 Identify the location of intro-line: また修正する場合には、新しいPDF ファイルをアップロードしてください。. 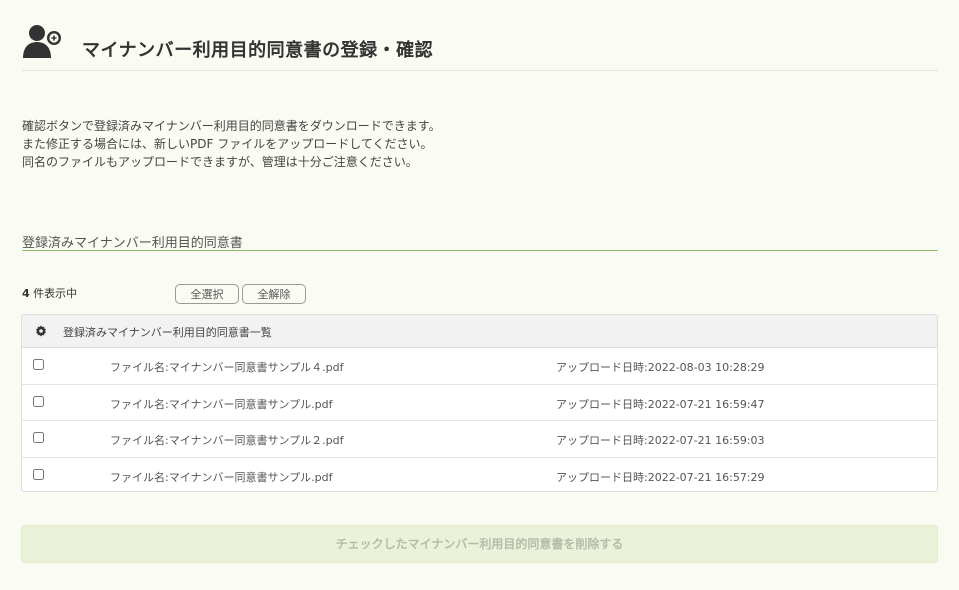
(227, 144).